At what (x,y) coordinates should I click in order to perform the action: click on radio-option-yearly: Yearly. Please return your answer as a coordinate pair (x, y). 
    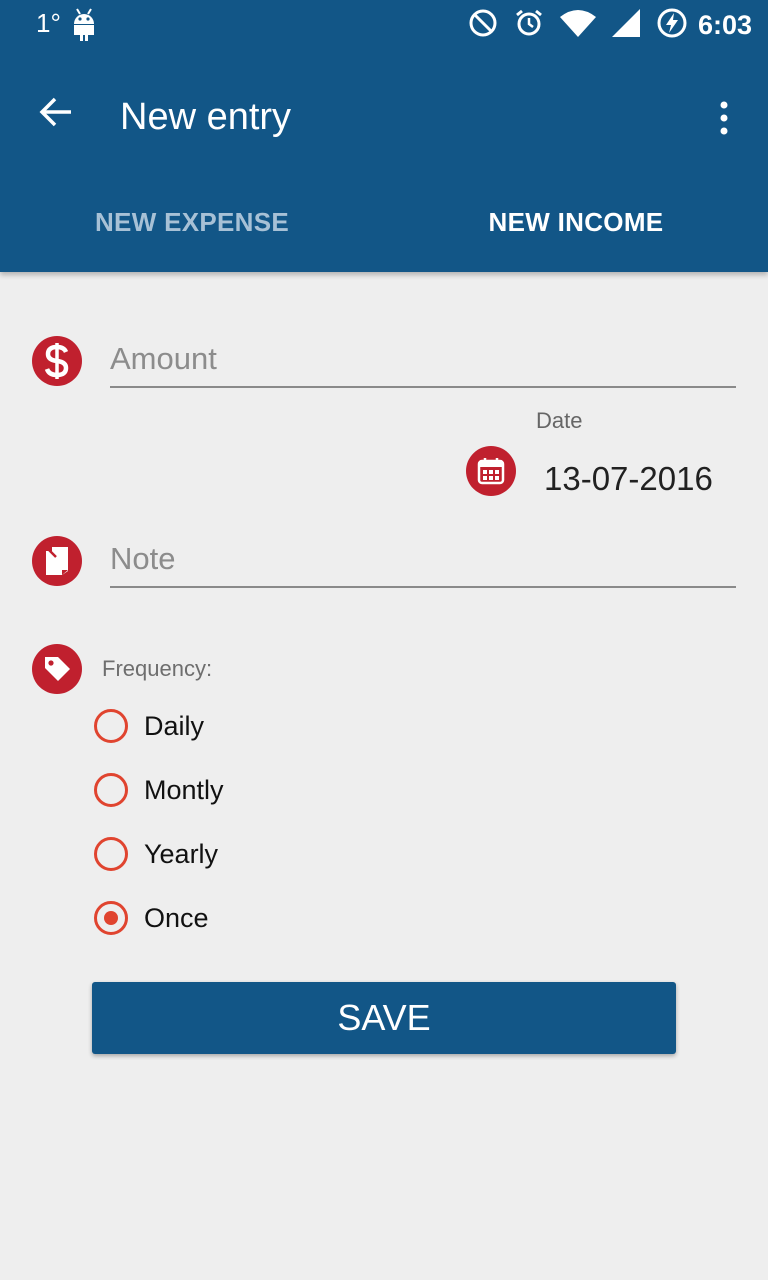
    Looking at the image, I should click on (155, 854).